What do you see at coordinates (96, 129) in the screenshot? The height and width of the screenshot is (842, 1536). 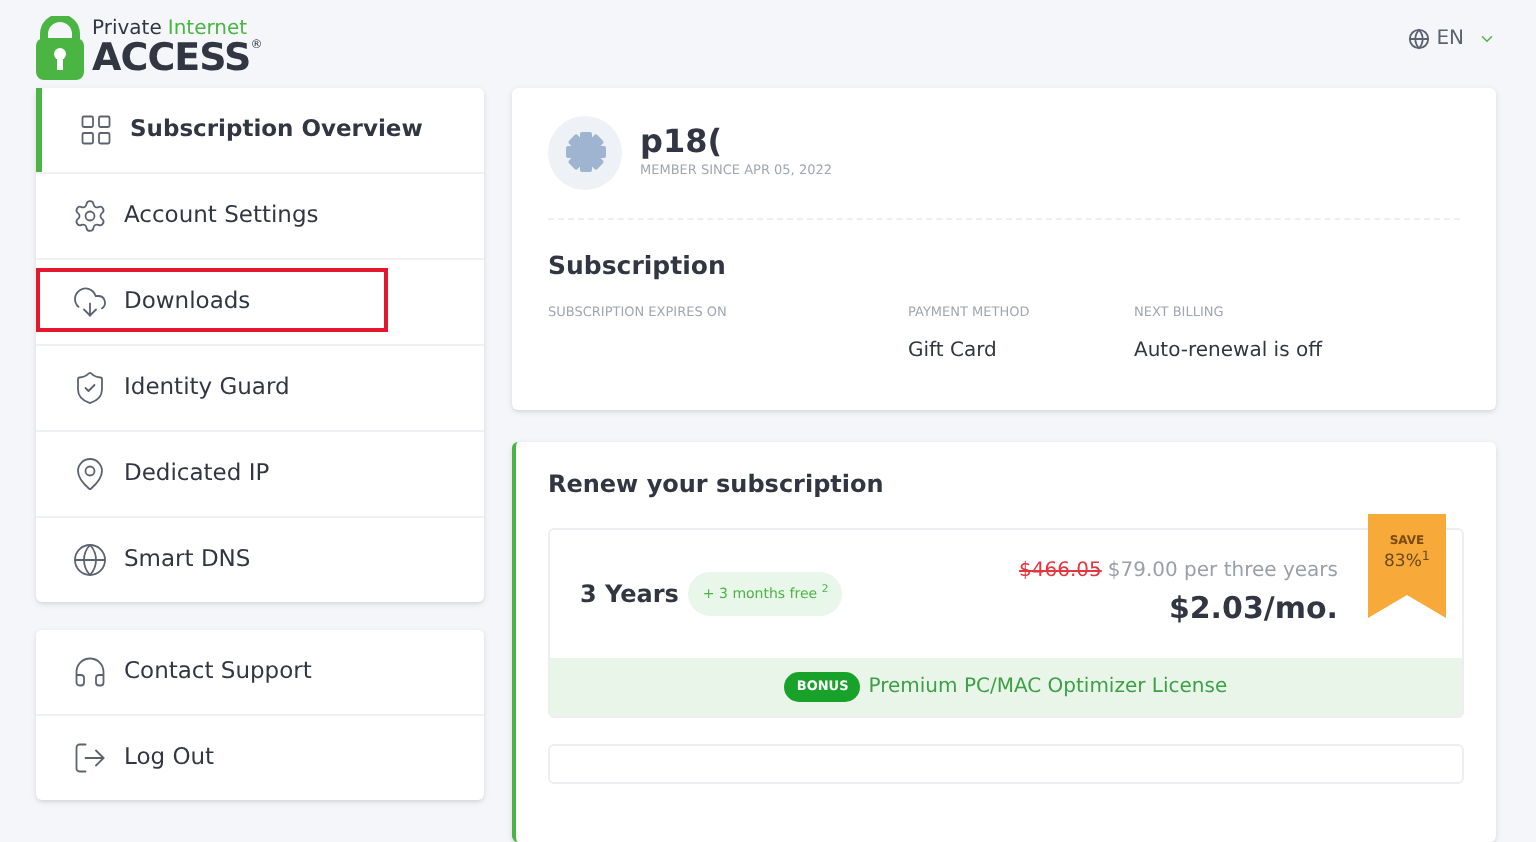 I see `grid-icon` at bounding box center [96, 129].